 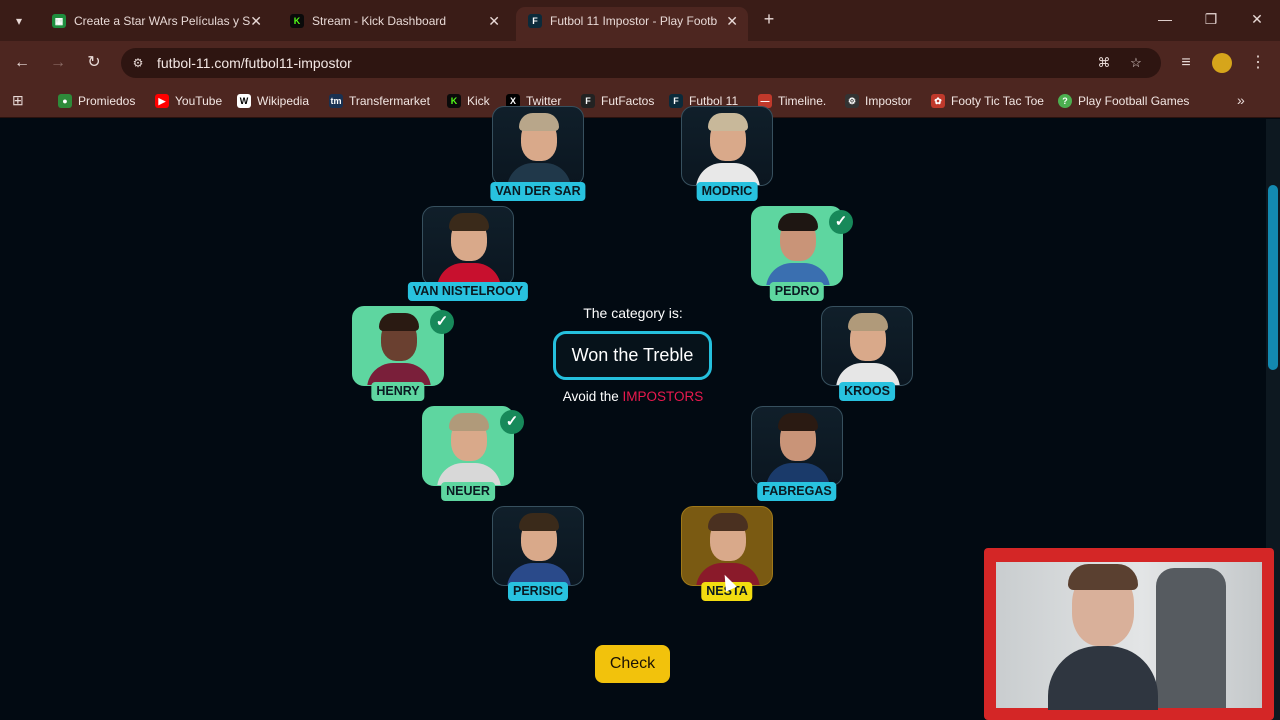 I want to click on player-name: NEUER, so click(x=468, y=491).